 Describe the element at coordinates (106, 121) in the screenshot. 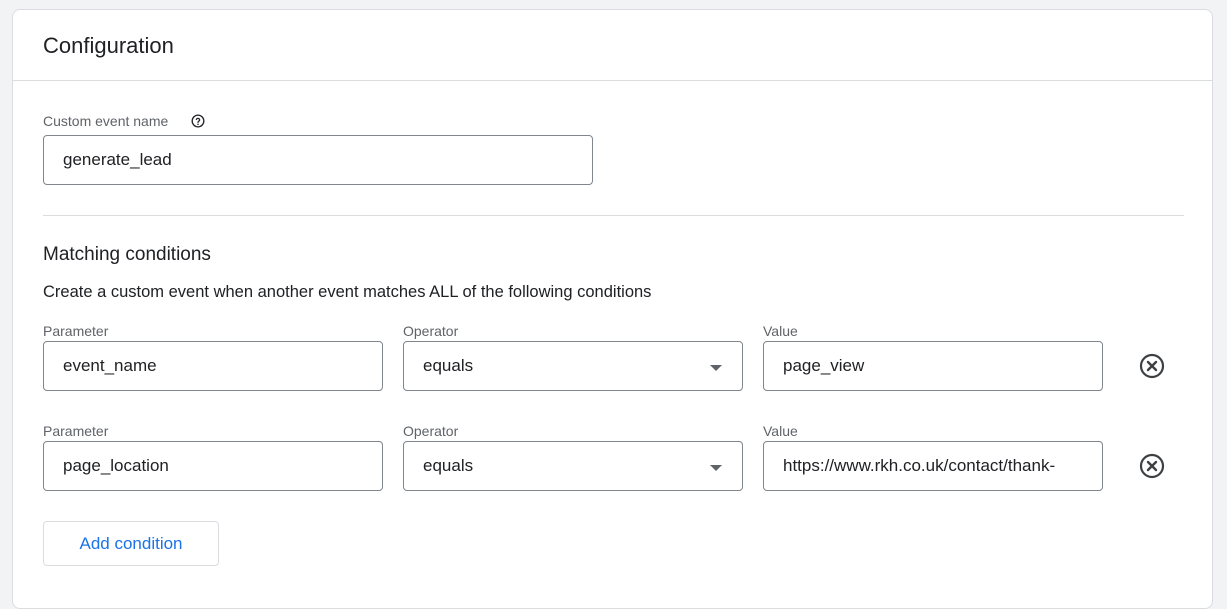

I see `event-name-label: Custom event name` at that location.